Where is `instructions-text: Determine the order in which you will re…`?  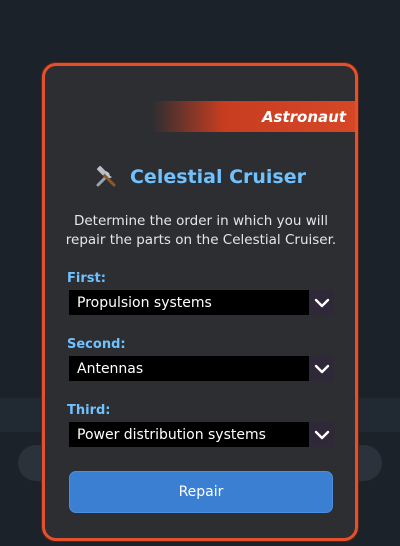
instructions-text: Determine the order in which you will re… is located at coordinates (201, 230).